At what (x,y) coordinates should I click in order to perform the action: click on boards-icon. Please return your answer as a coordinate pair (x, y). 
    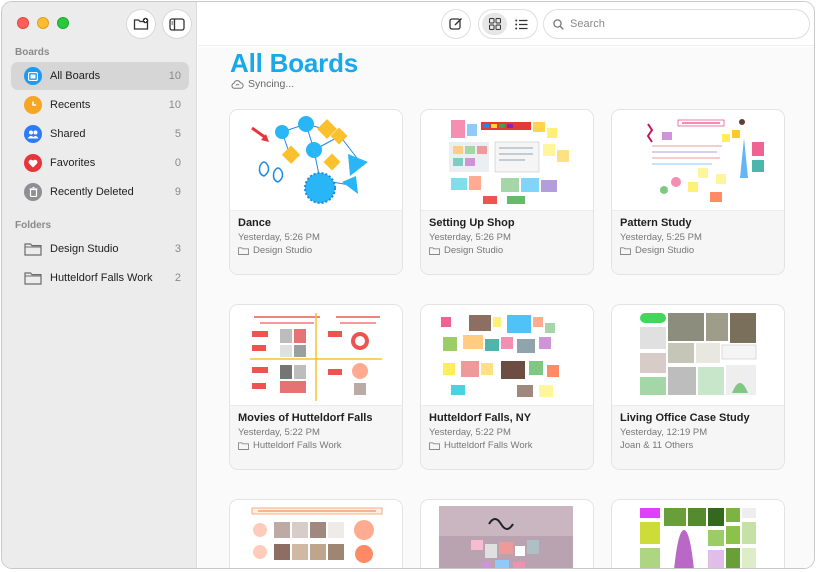
    Looking at the image, I should click on (33, 76).